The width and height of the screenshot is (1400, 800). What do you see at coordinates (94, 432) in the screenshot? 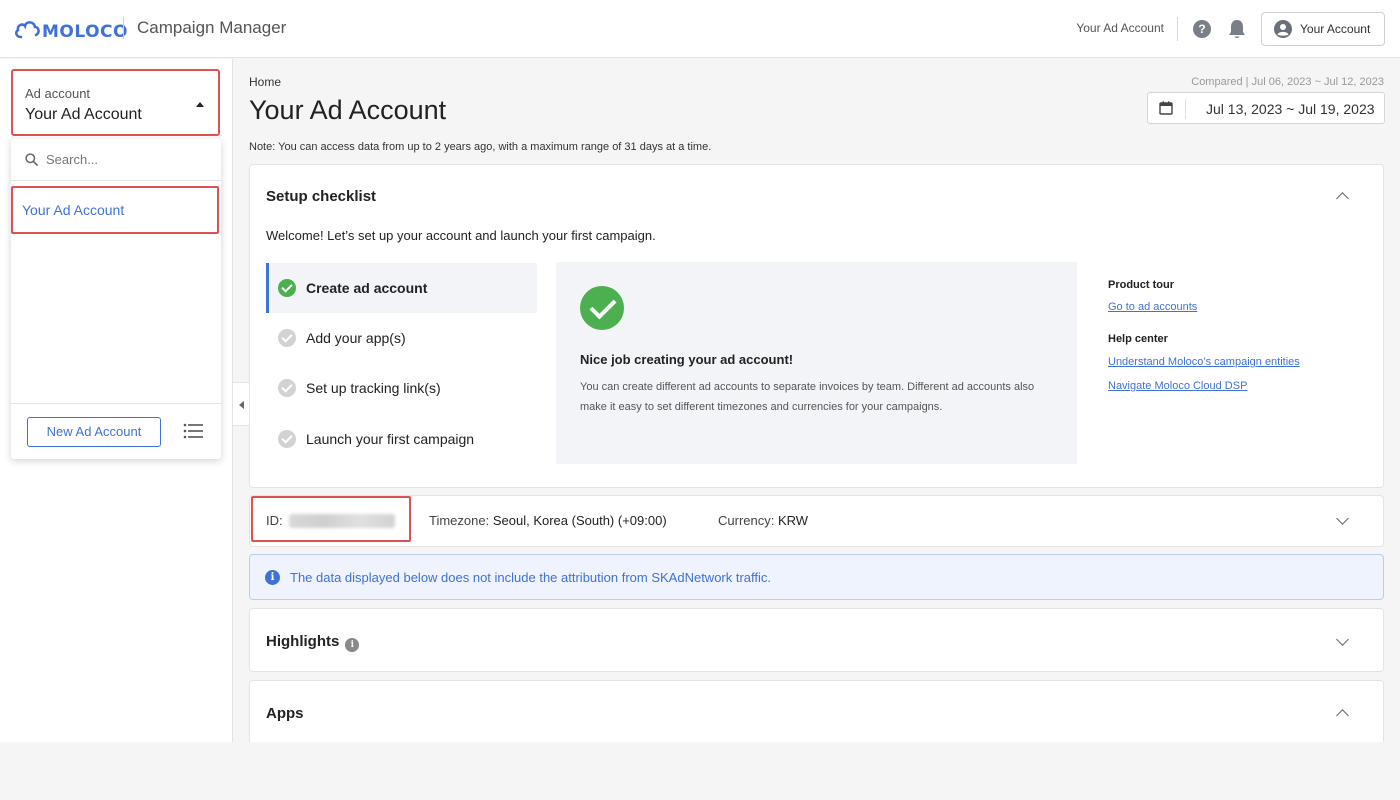
I see `new-ad-account-button: New Ad Account` at bounding box center [94, 432].